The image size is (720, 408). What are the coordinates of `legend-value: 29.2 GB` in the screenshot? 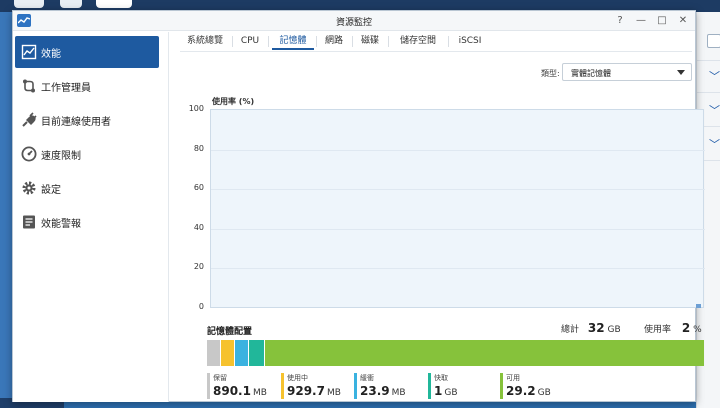 It's located at (528, 391).